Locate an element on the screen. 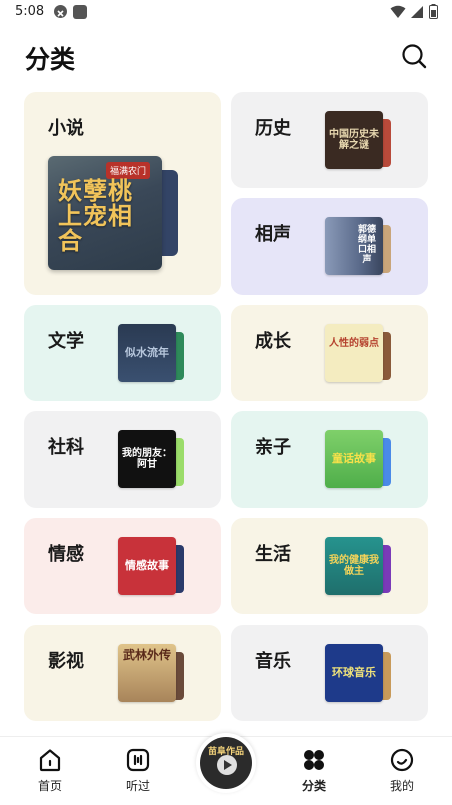 The width and height of the screenshot is (452, 805). category-label: 社科 is located at coordinates (66, 447).